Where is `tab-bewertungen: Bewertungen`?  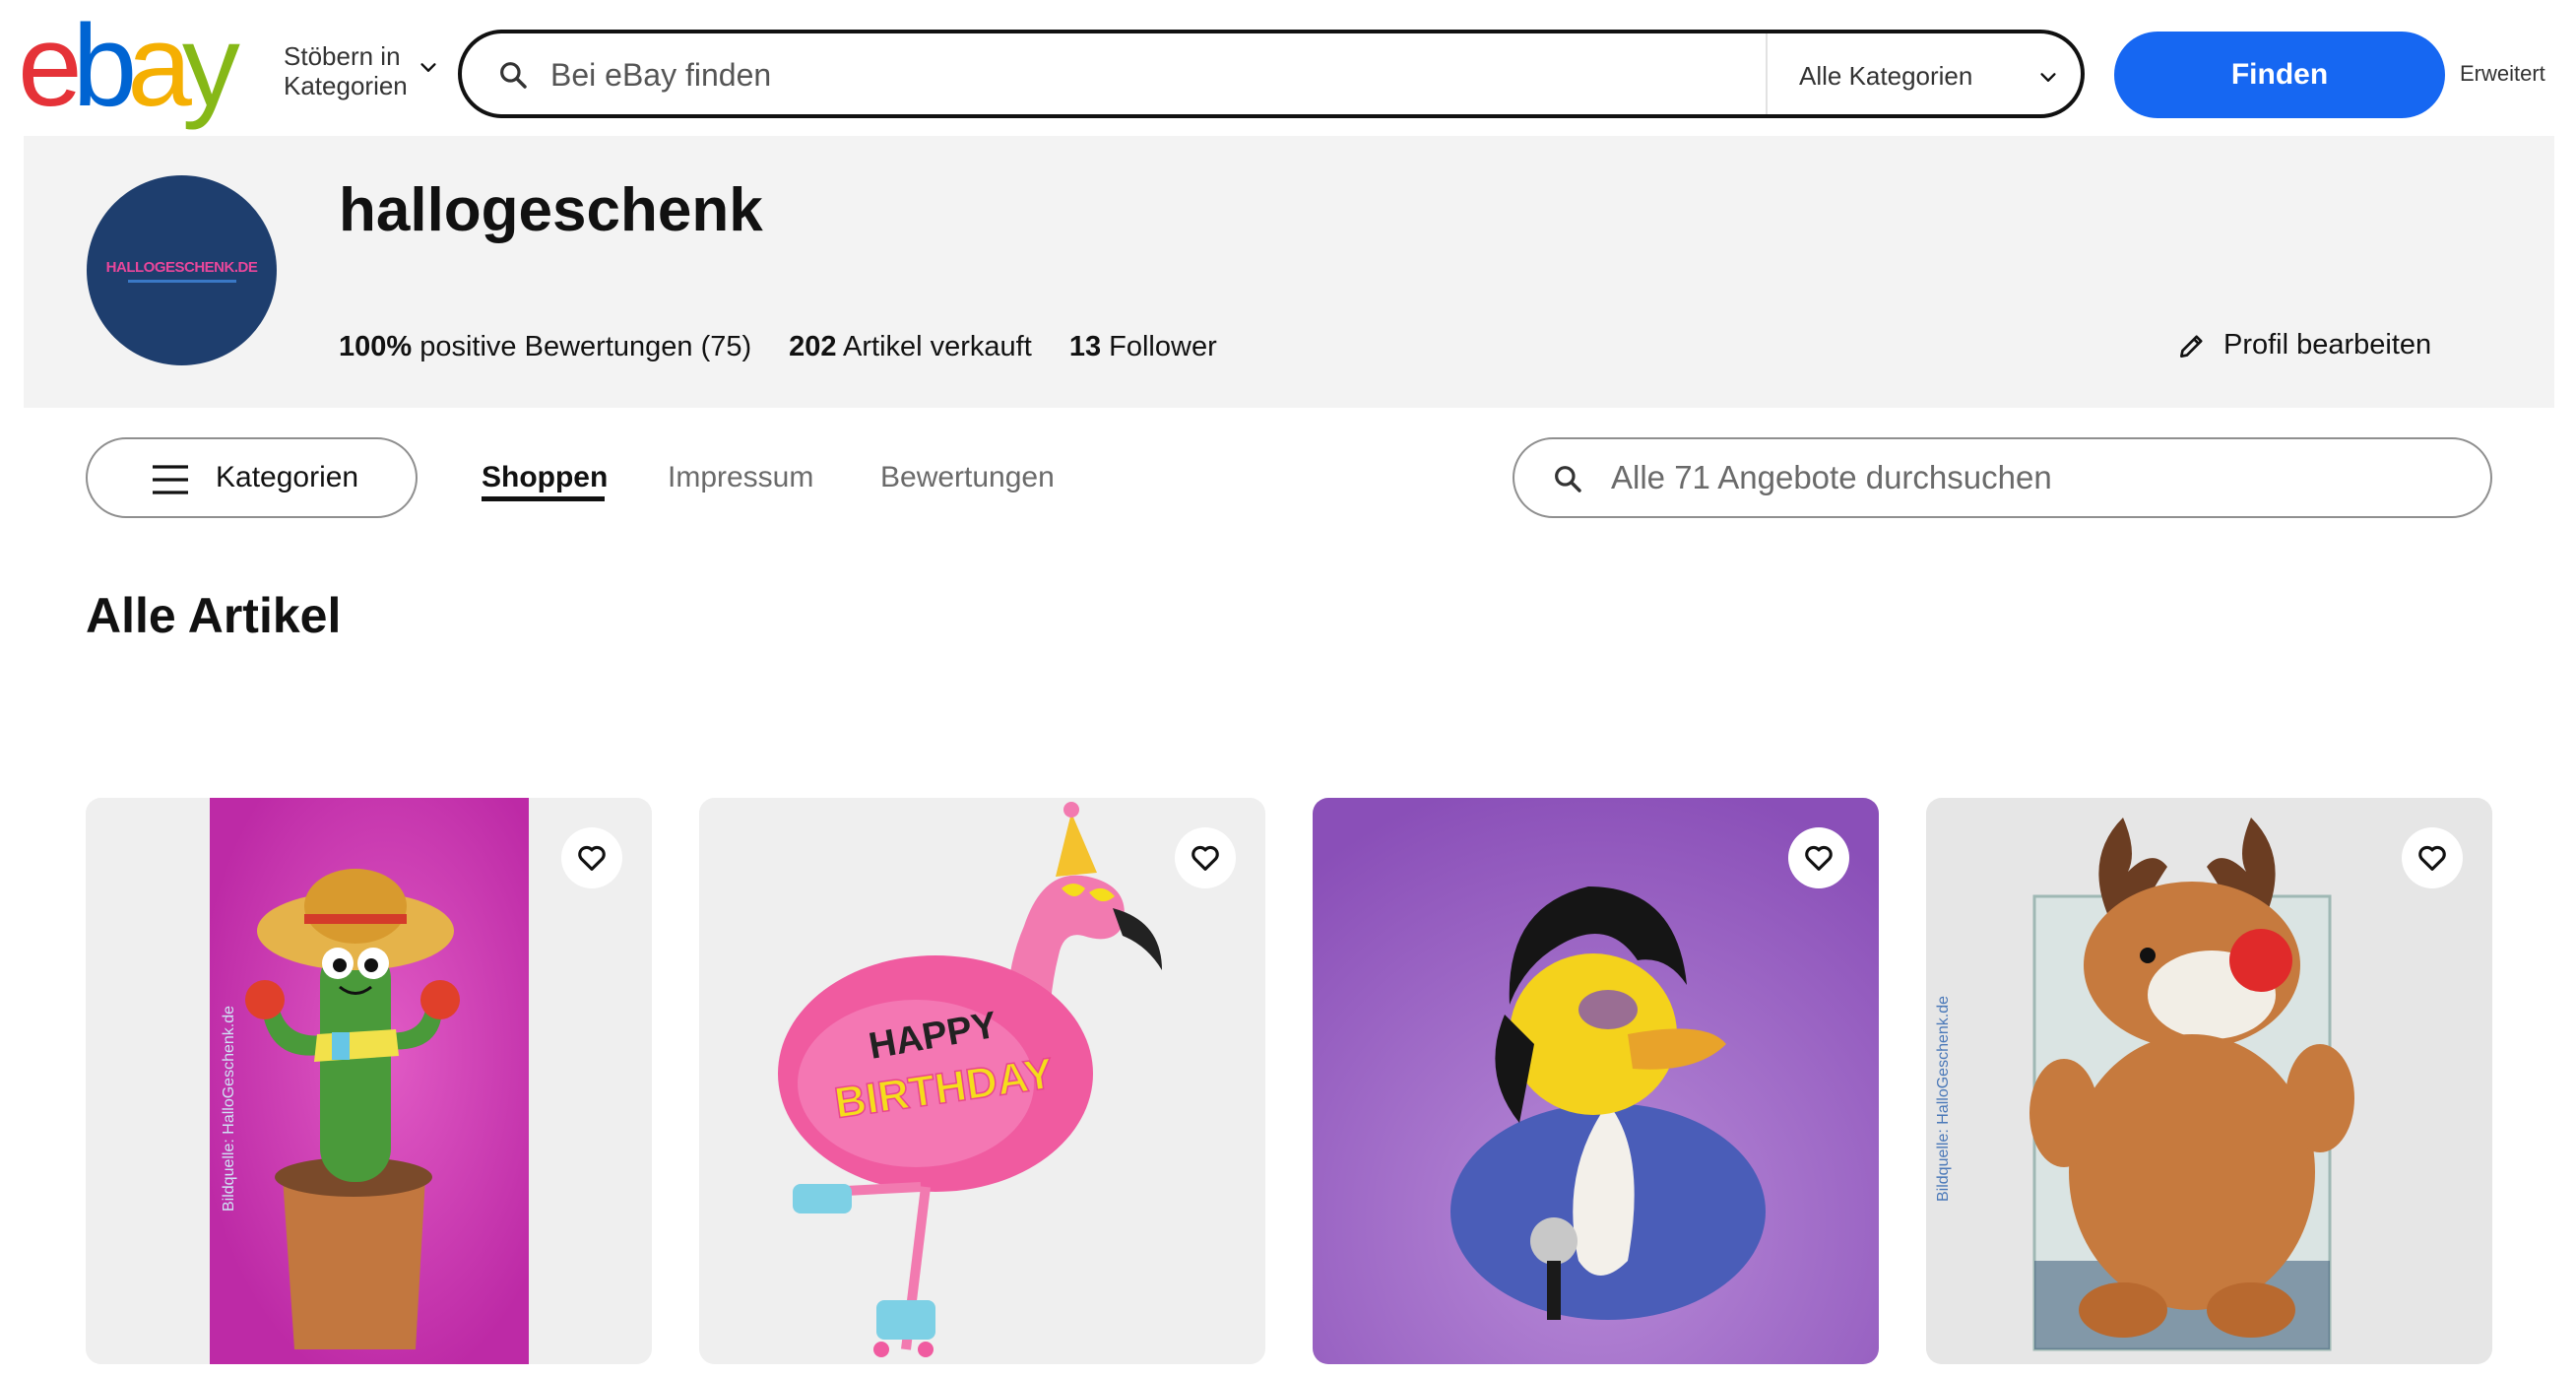
tab-bewertungen: Bewertungen is located at coordinates (967, 478).